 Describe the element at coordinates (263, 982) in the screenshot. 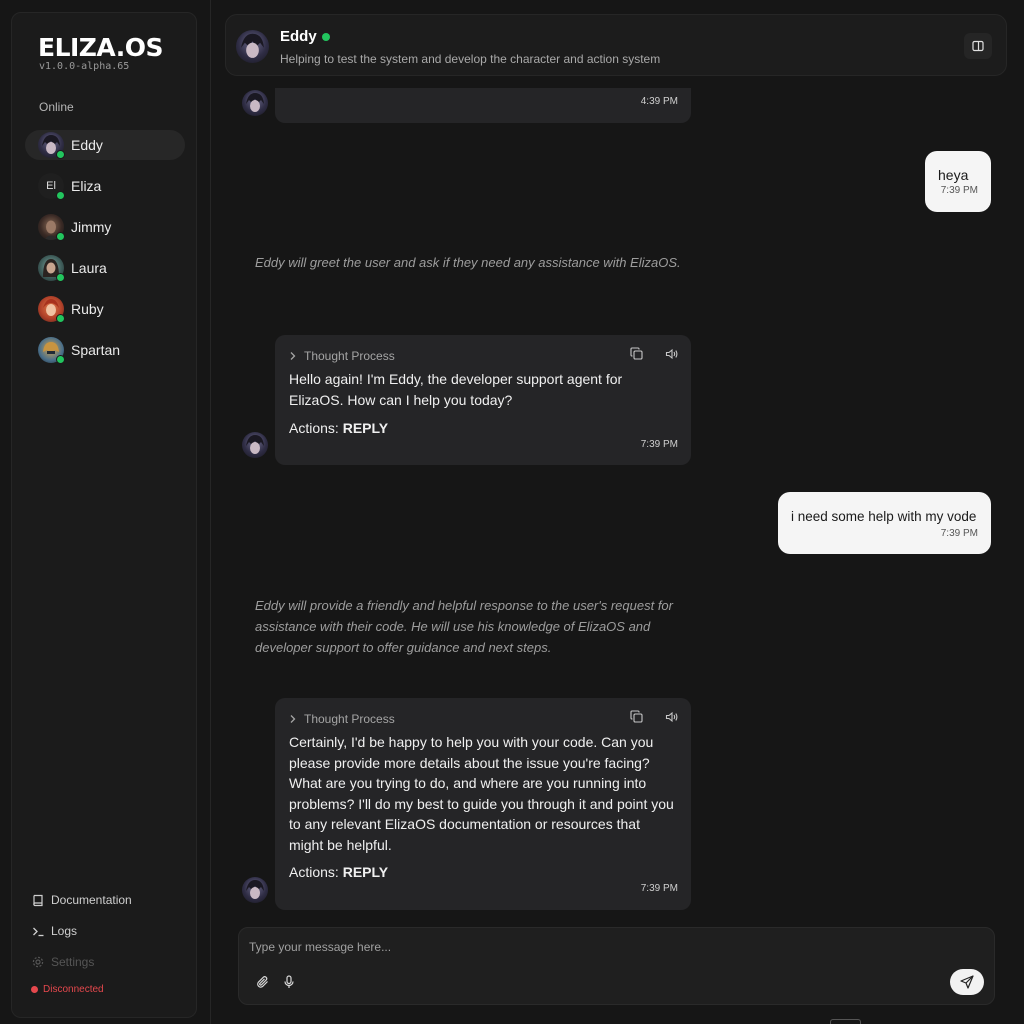

I see `paperclip-icon` at that location.